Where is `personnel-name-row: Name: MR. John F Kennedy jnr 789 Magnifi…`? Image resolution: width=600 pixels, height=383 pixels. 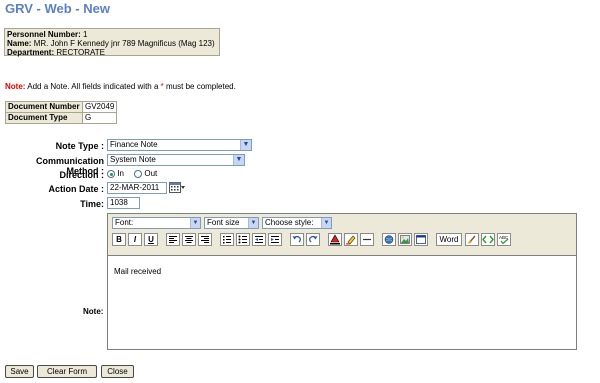 personnel-name-row: Name: MR. John F Kennedy jnr 789 Magnifi… is located at coordinates (112, 43).